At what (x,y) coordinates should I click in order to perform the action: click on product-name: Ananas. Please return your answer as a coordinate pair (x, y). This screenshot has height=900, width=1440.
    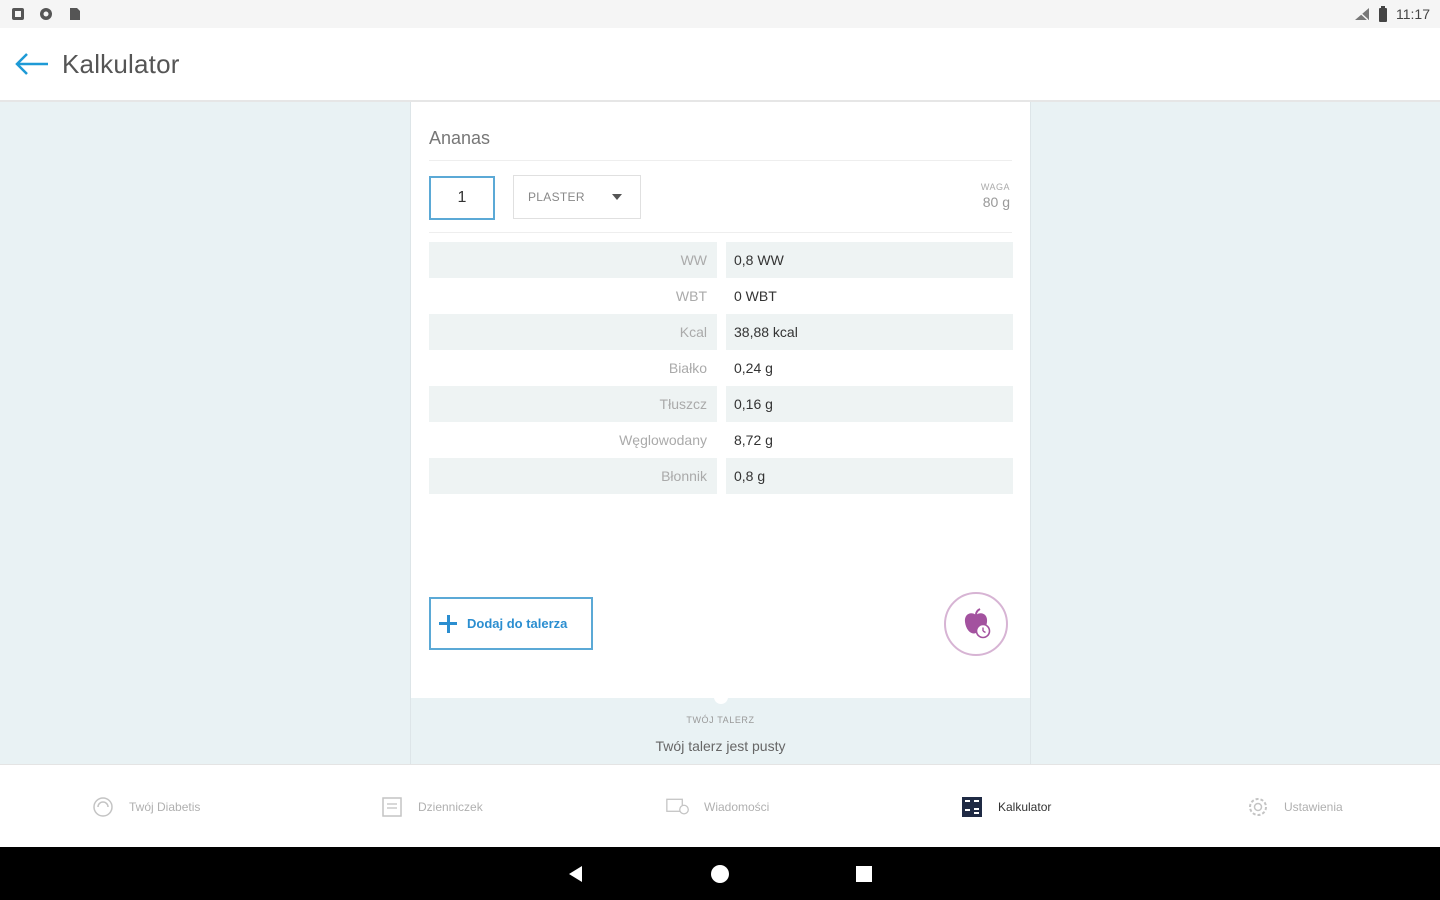
    Looking at the image, I should click on (460, 138).